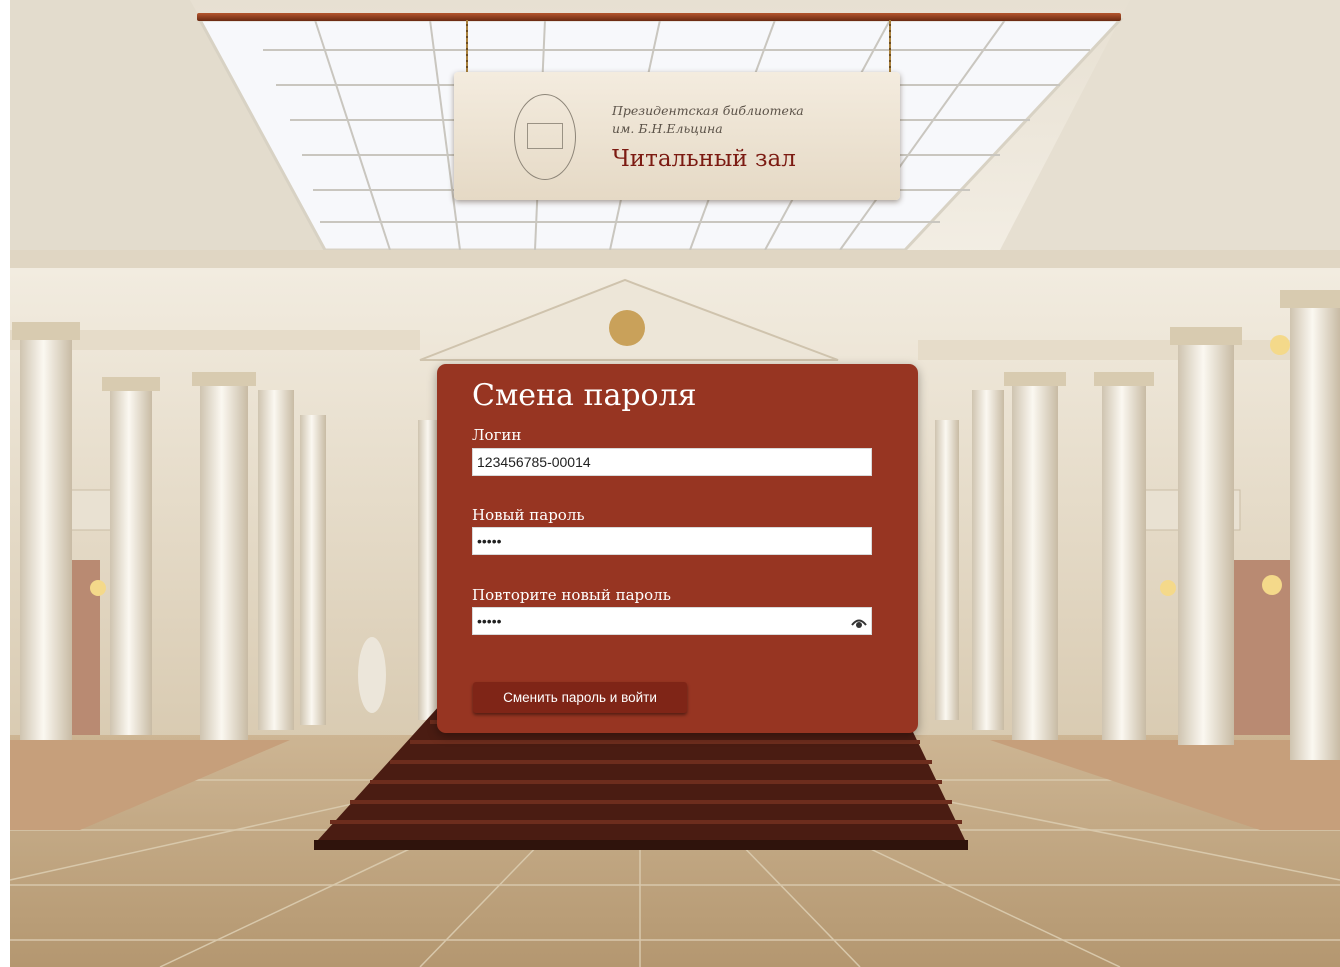  Describe the element at coordinates (571, 595) in the screenshot. I see `repeat-password-label: Повторите новый пароль` at that location.